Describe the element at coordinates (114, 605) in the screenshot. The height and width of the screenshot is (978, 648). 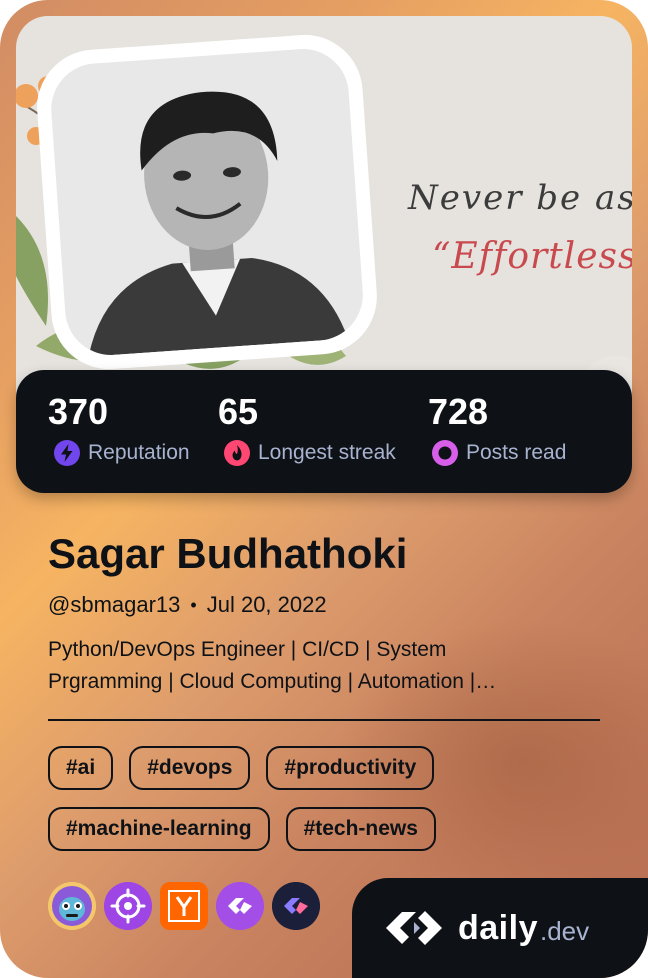
I see `profile-handle: @sbmagar13` at that location.